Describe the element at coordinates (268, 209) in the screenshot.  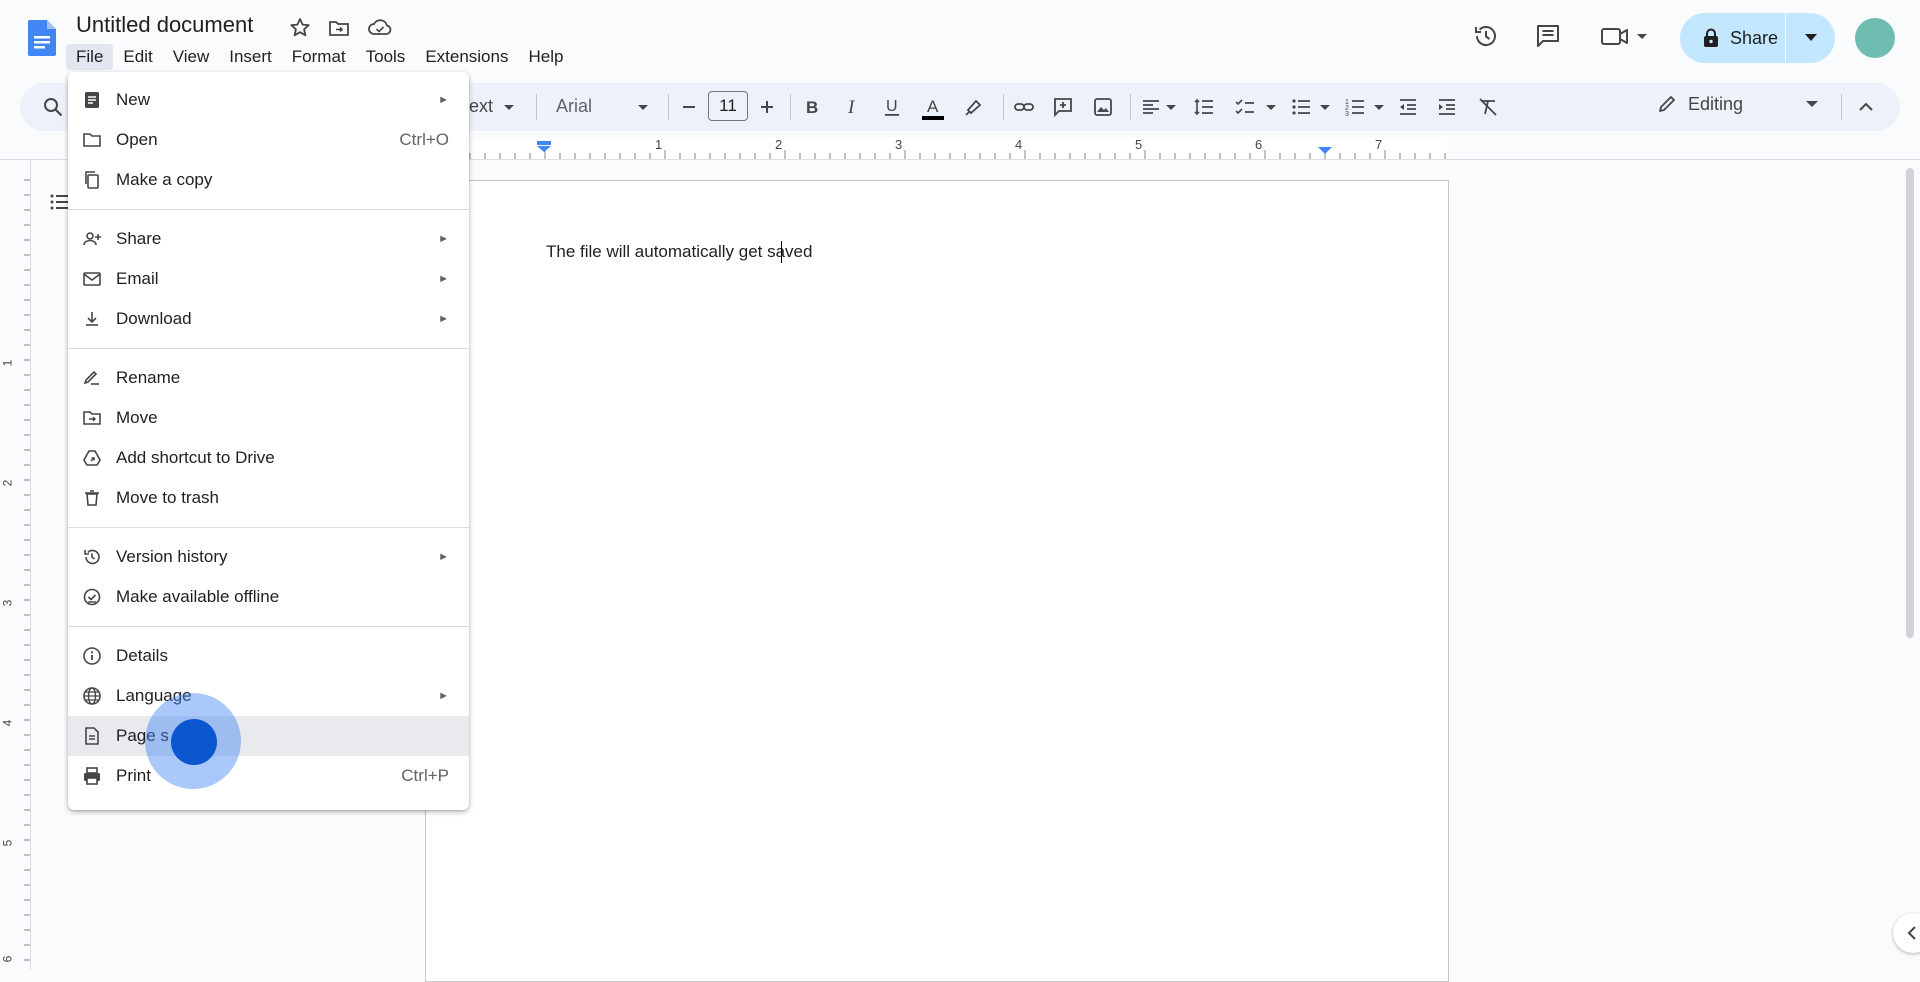
I see `menu-divider` at that location.